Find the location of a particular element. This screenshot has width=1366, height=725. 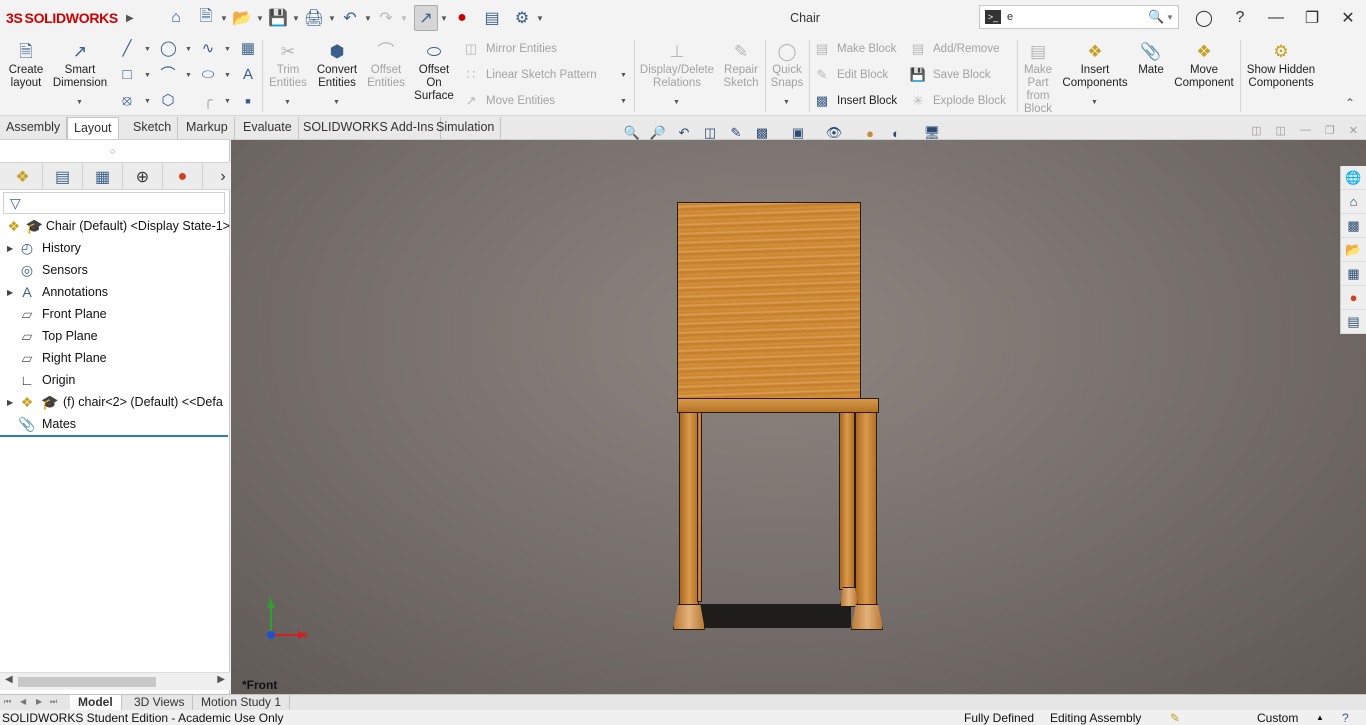

section-view-icon: ◫ is located at coordinates (710, 133).